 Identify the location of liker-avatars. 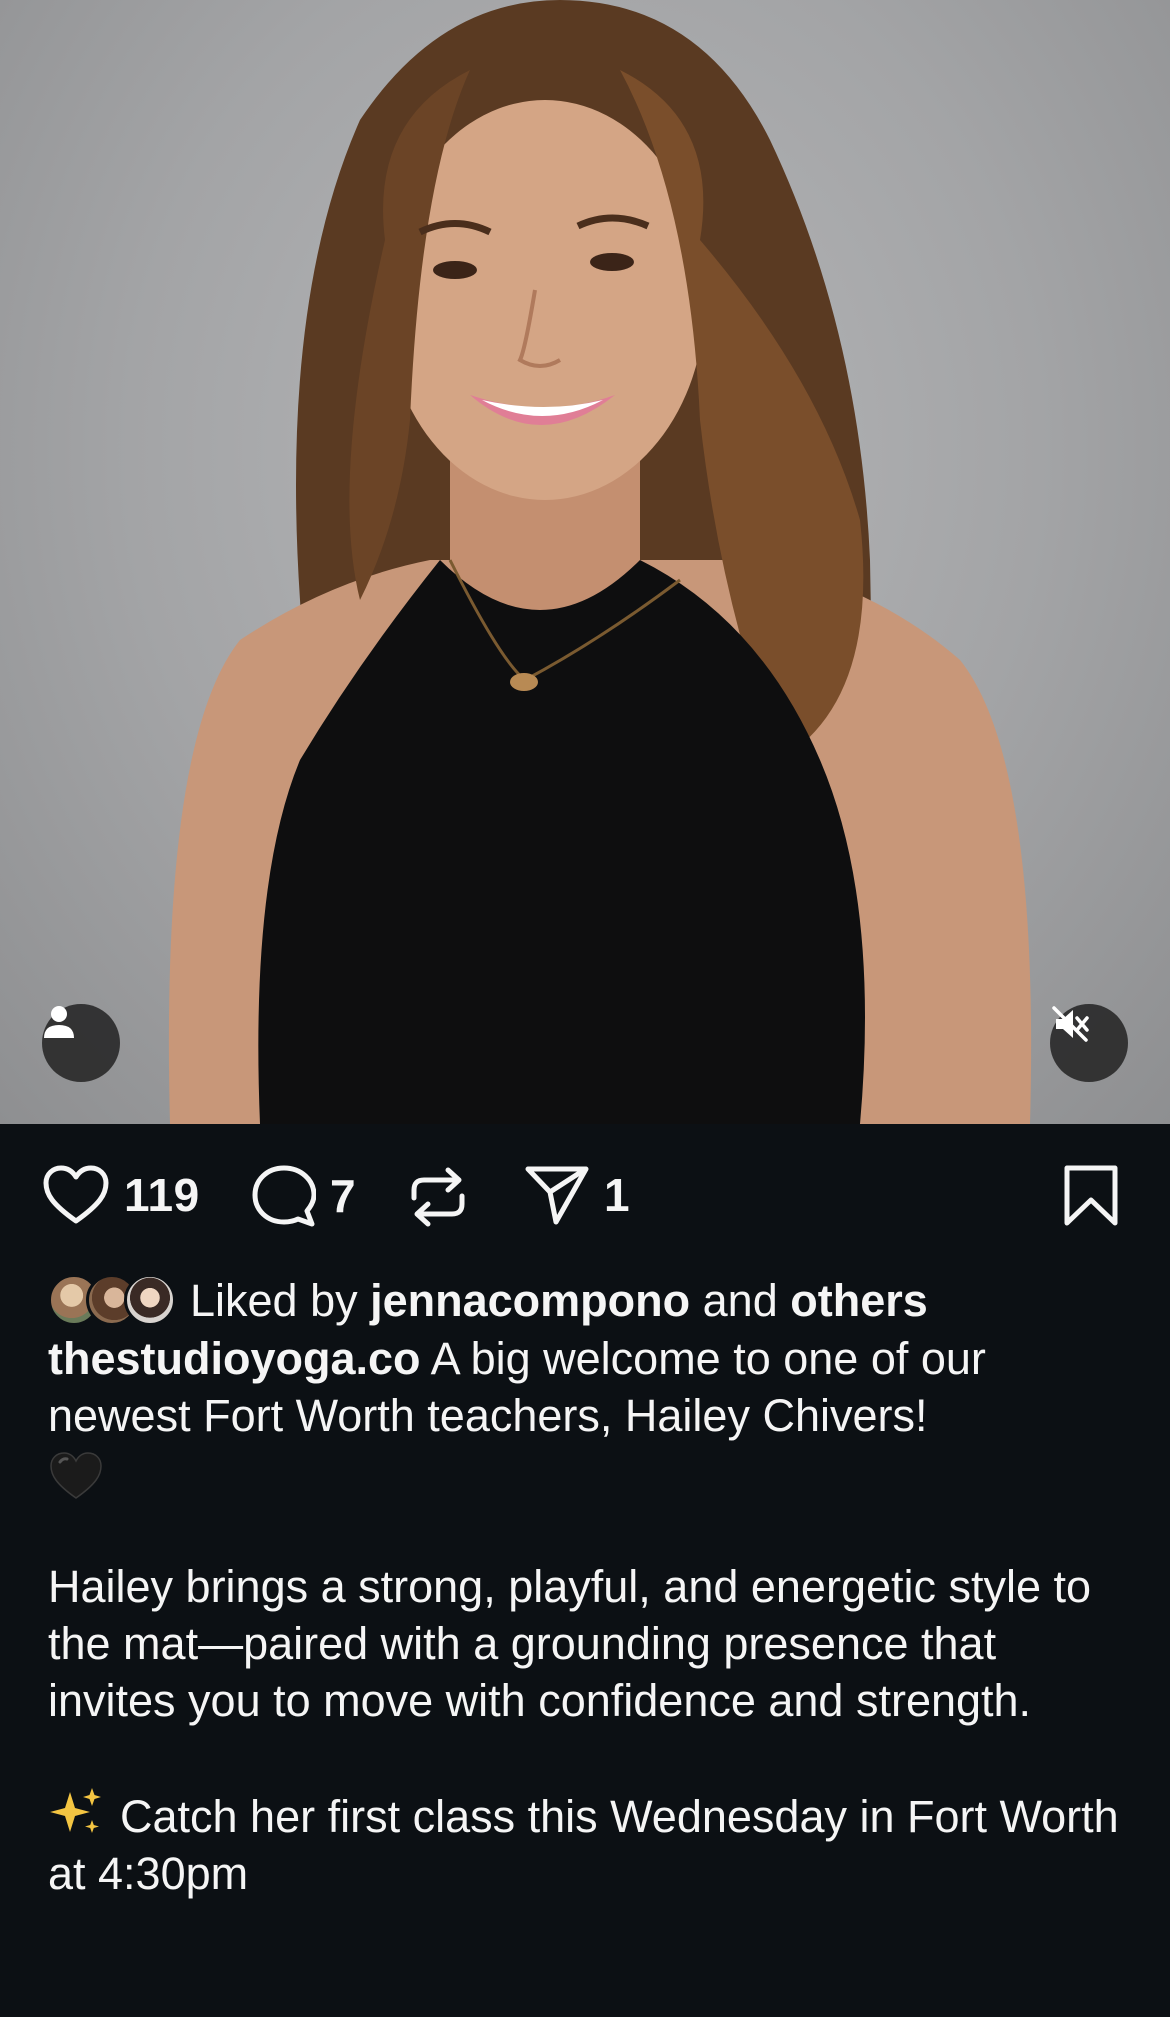
(112, 1300).